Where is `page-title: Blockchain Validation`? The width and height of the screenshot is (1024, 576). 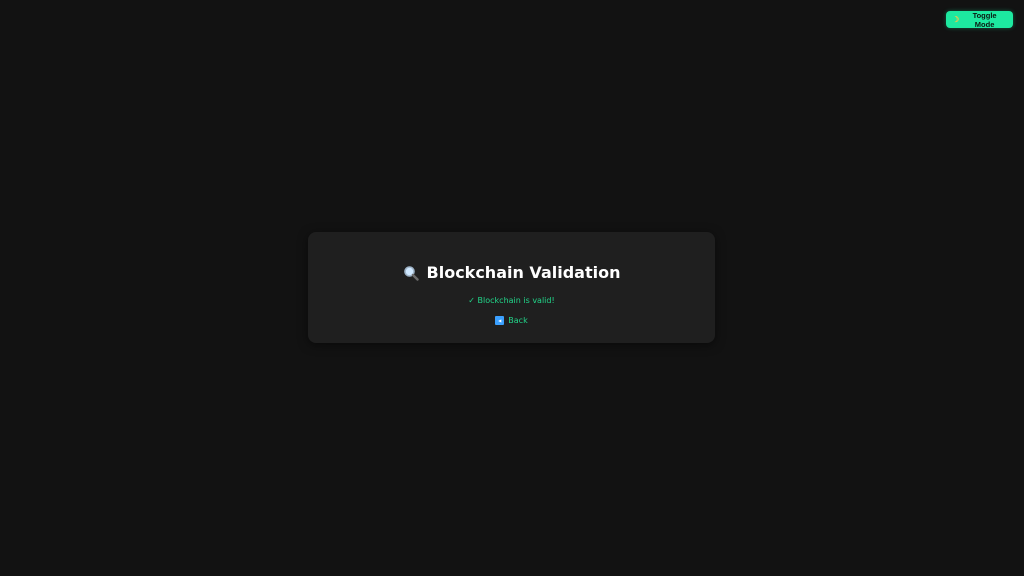 page-title: Blockchain Validation is located at coordinates (511, 272).